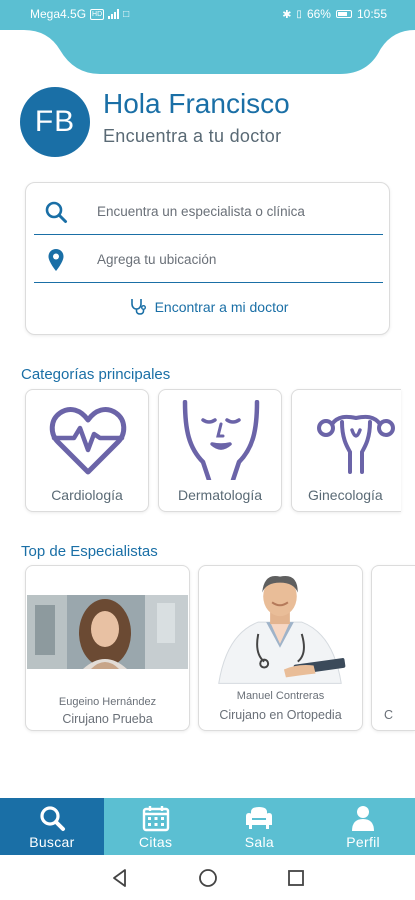 This screenshot has height=900, width=415. Describe the element at coordinates (192, 136) in the screenshot. I see `greeting-subtitle: Encuentra a tu doctor` at that location.